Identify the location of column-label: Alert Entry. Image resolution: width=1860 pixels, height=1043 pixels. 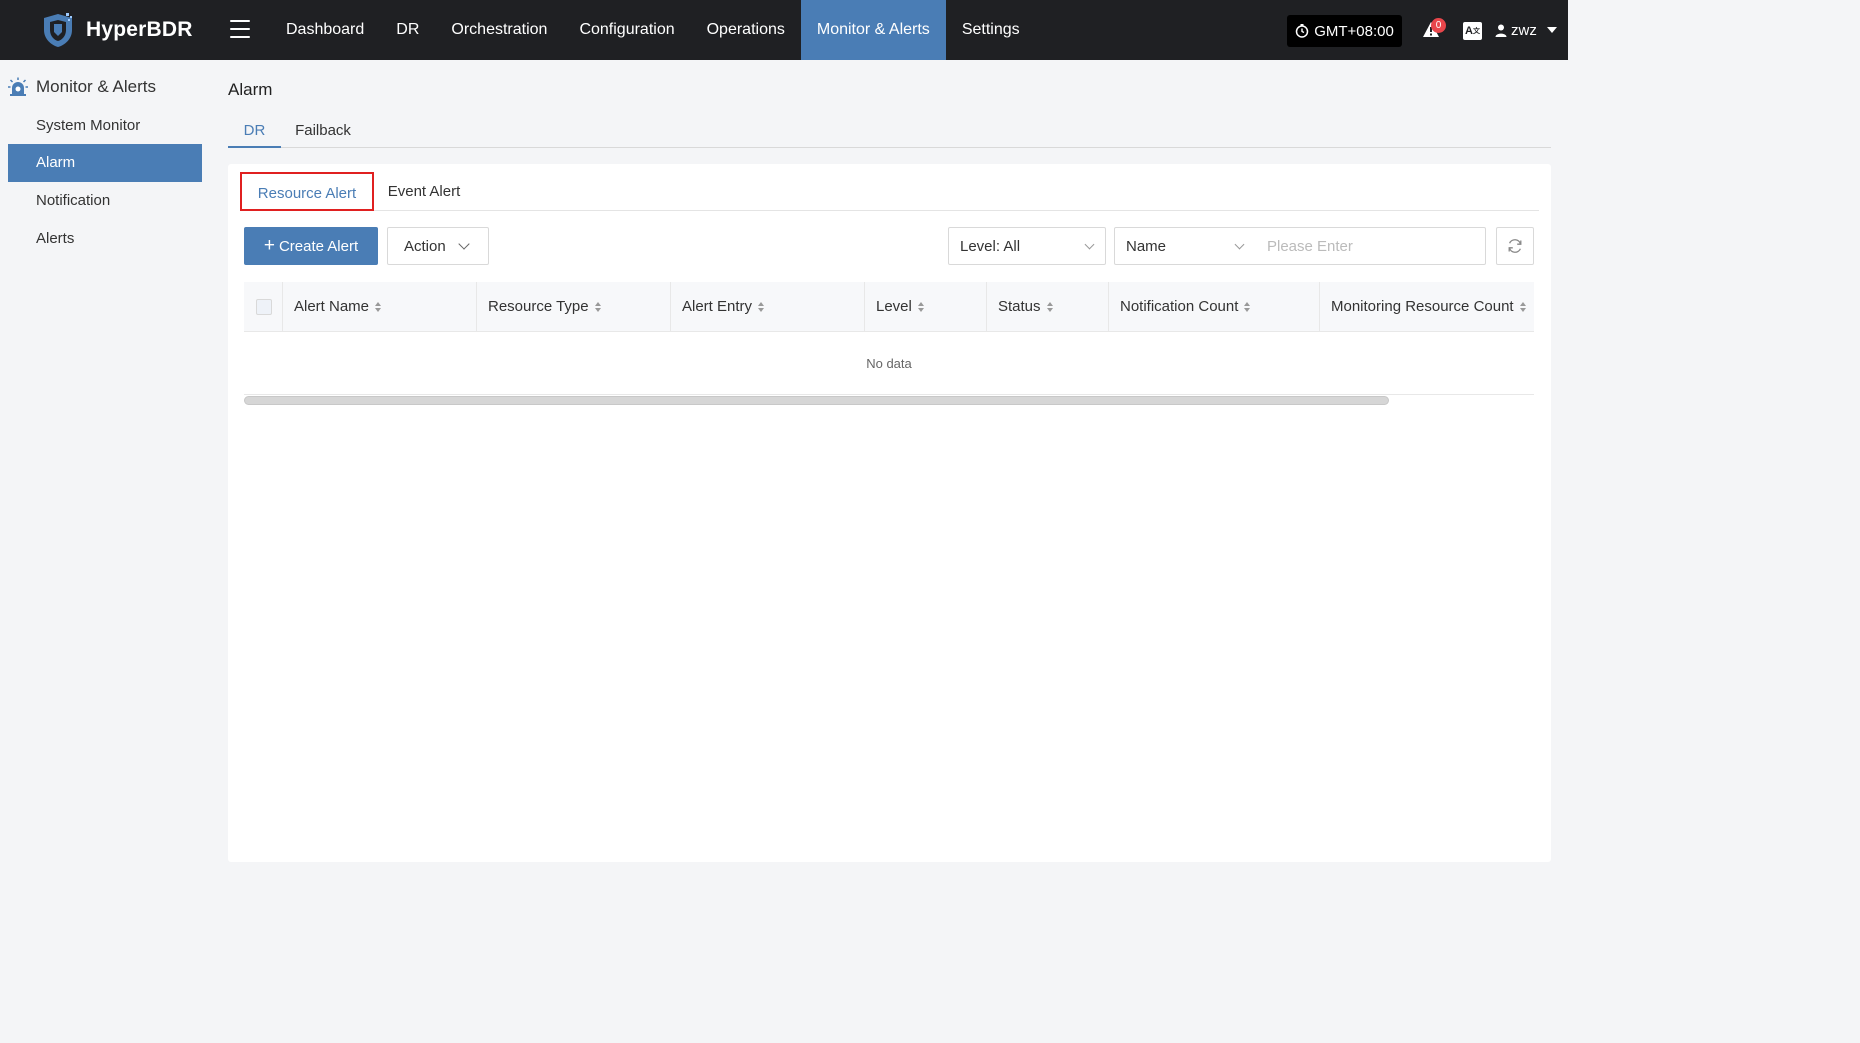
(717, 306).